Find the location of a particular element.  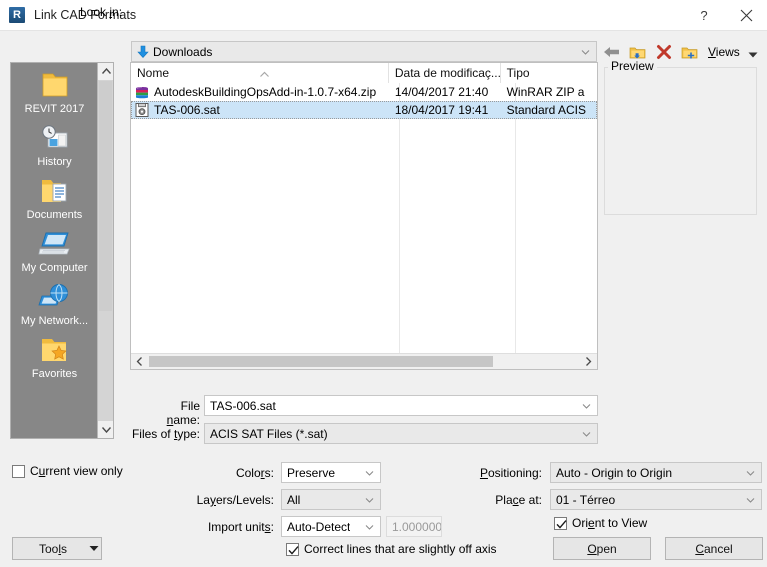

cancel-label: Cancel is located at coordinates (714, 548).